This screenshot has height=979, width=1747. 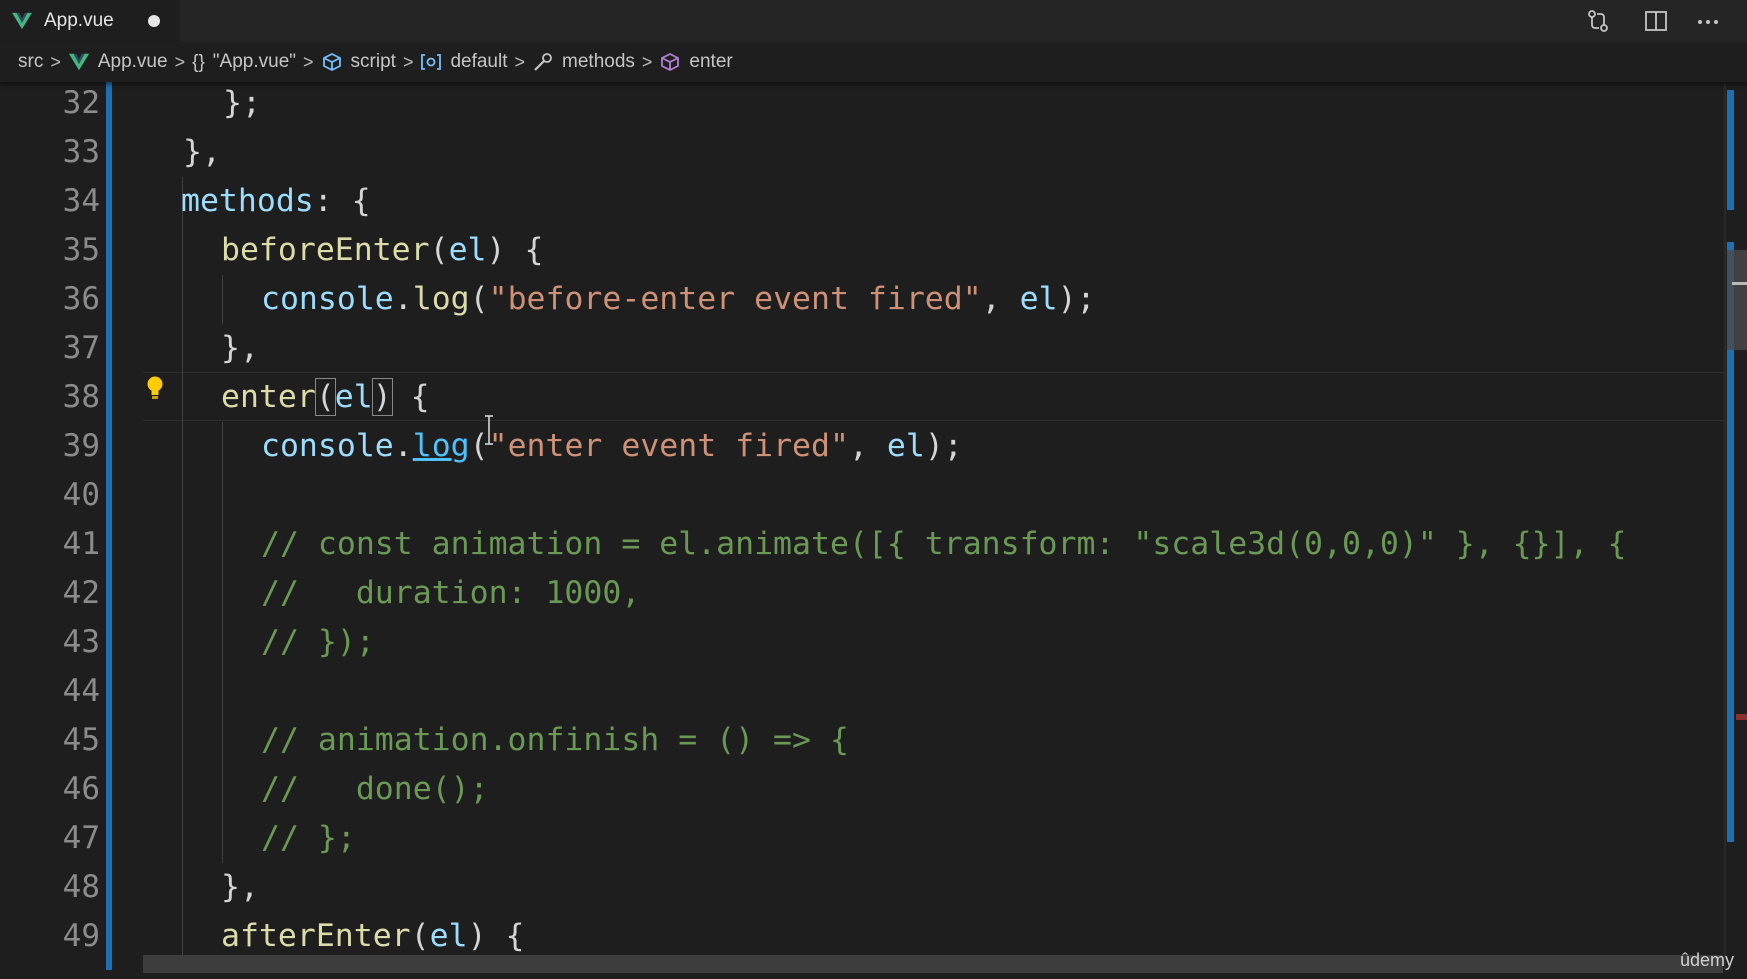 What do you see at coordinates (382, 397) in the screenshot?
I see `bracket-match: )` at bounding box center [382, 397].